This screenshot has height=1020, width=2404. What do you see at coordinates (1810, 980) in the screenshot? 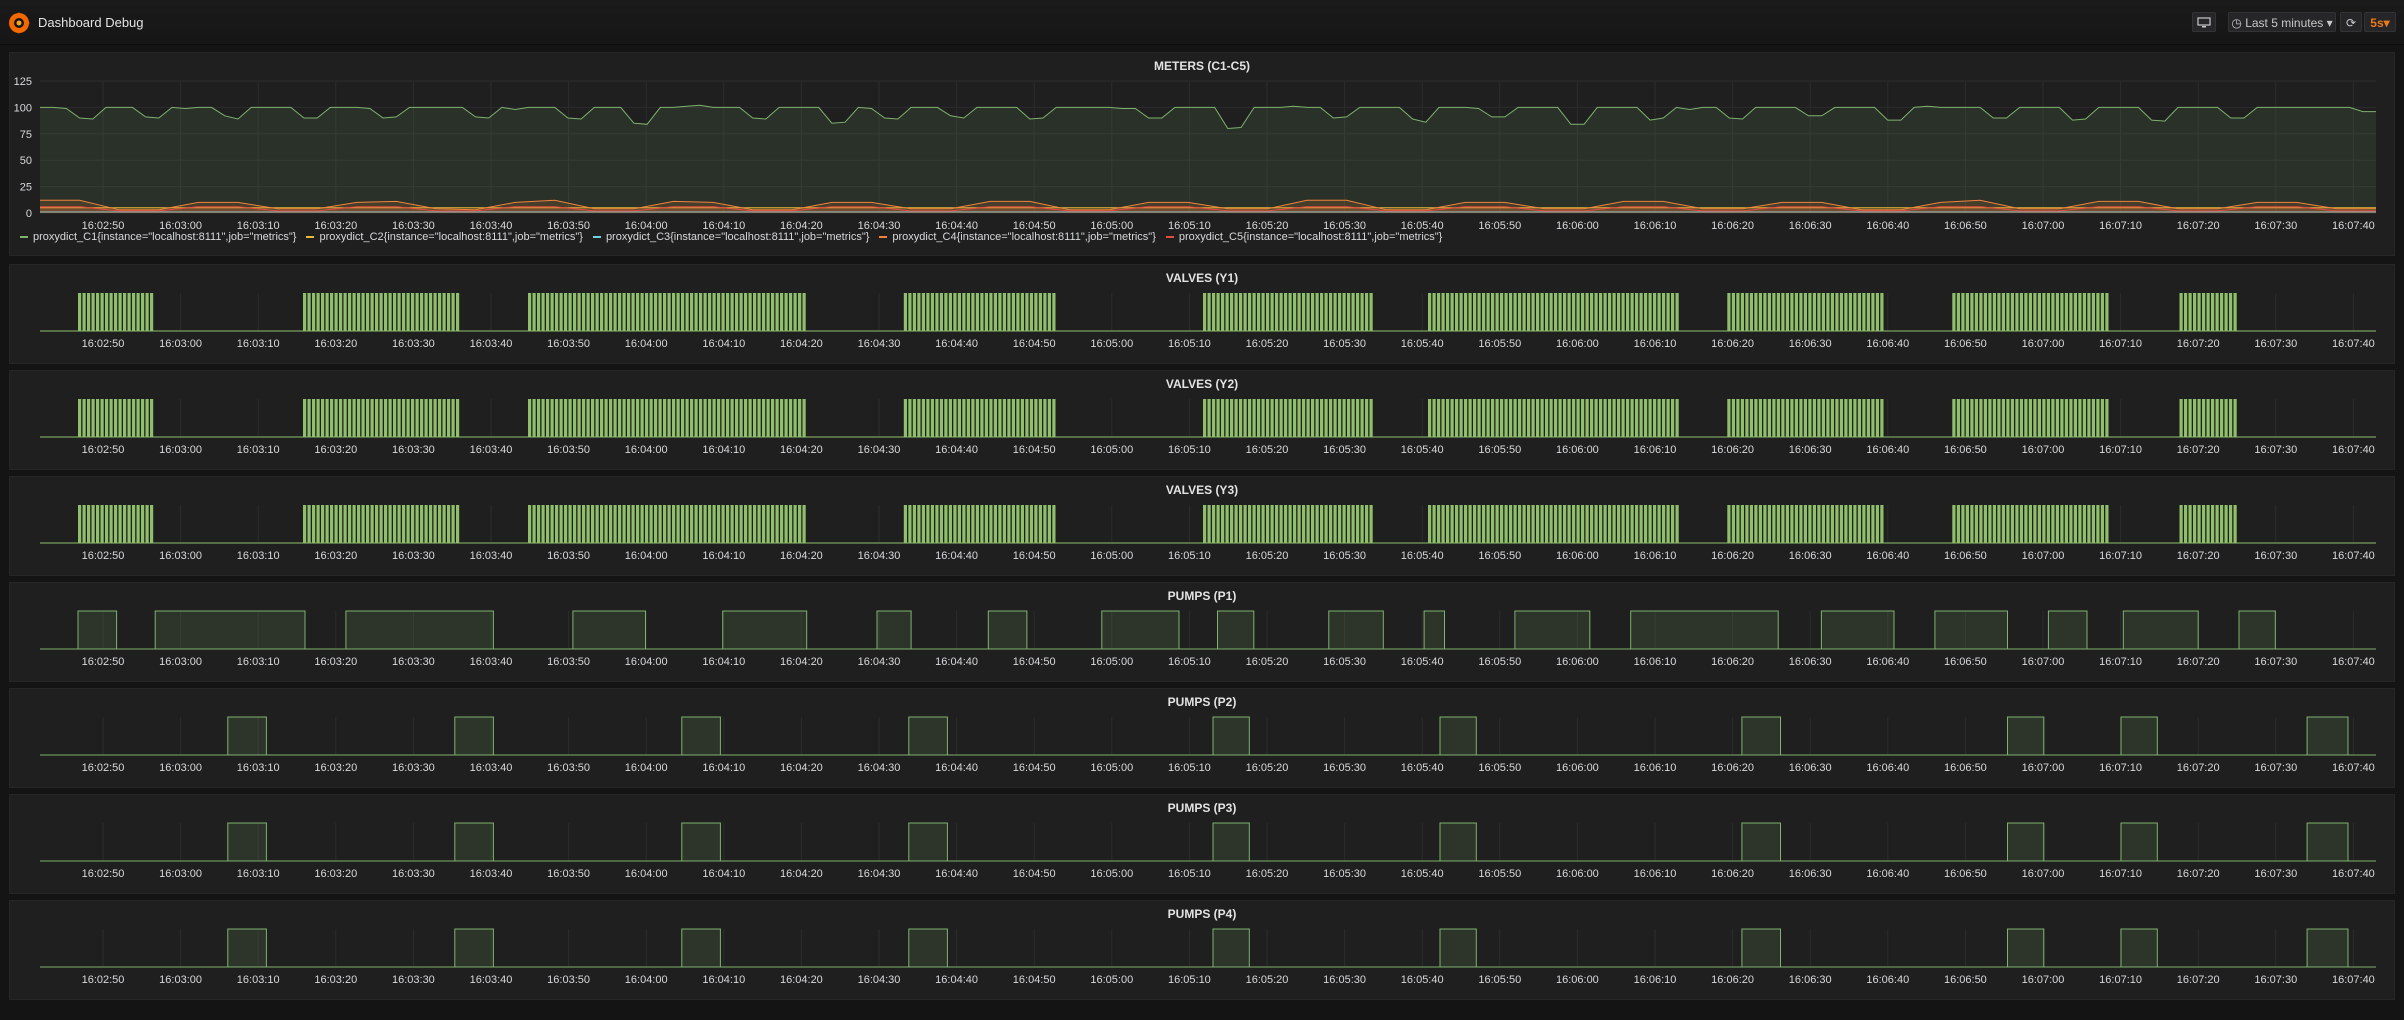
I see `x-tick-label: 16:06:30` at bounding box center [1810, 980].